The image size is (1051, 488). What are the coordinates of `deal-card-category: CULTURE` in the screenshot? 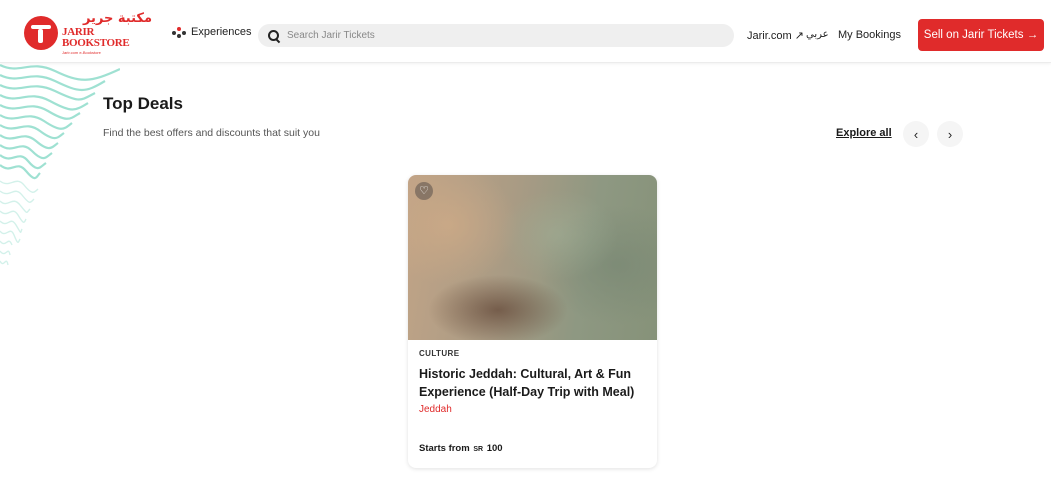 It's located at (439, 353).